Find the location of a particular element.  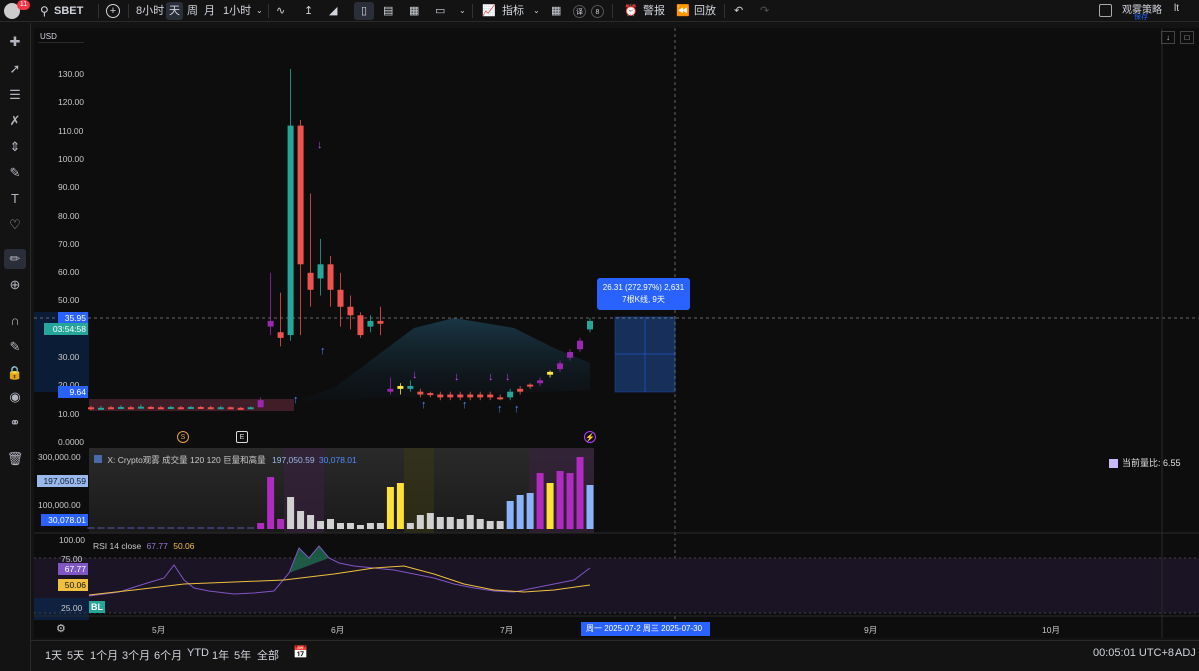

bars-icon: ▤ is located at coordinates (388, 11).